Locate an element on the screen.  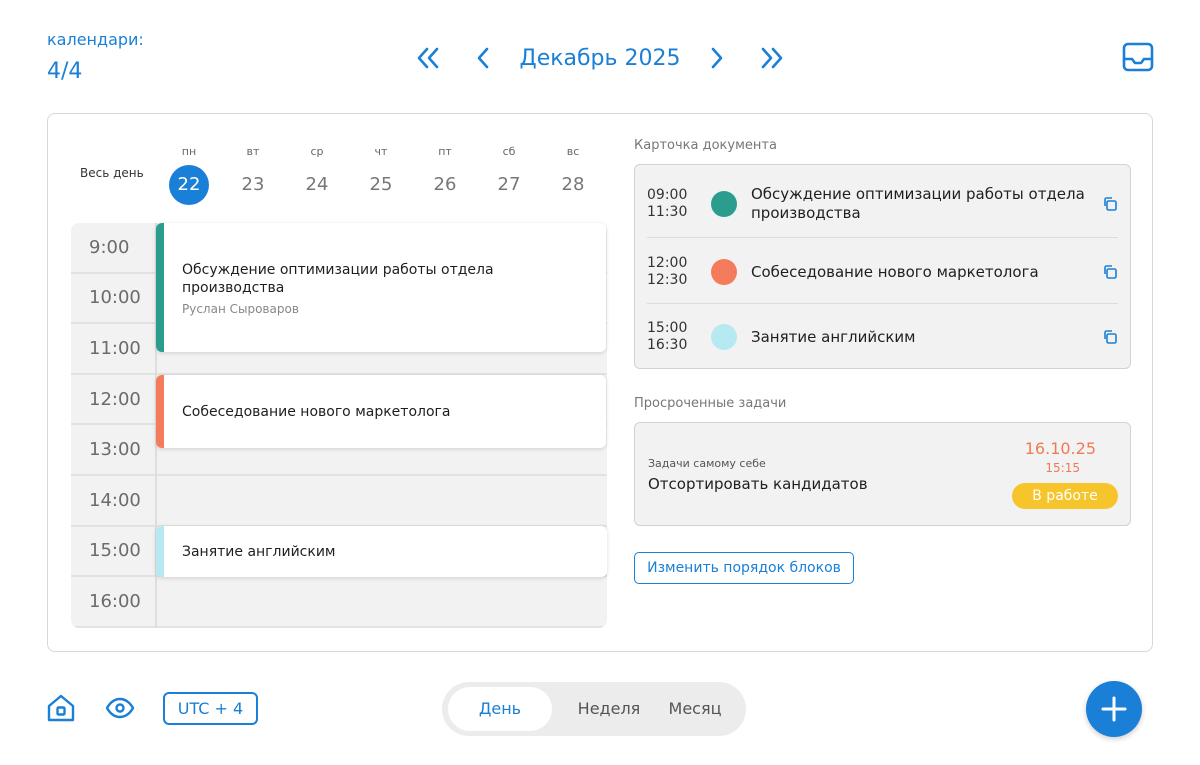
chevron-left-icon is located at coordinates (483, 58).